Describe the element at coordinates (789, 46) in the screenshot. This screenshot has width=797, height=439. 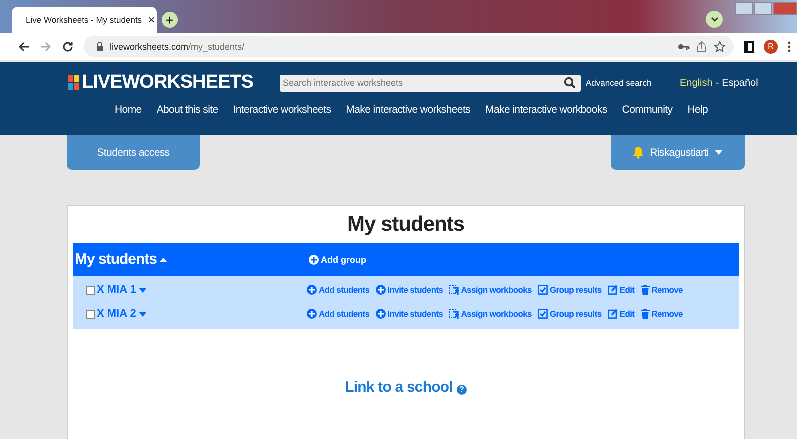
I see `more-icon` at that location.